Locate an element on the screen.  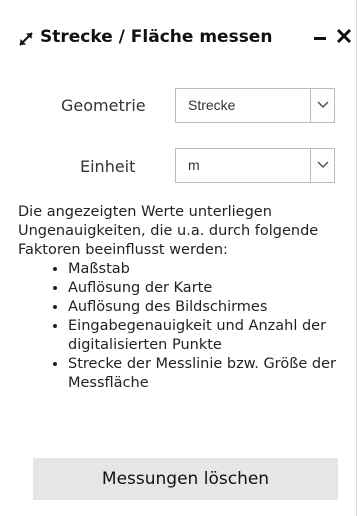
resize-diagonal-icon is located at coordinates (26, 39).